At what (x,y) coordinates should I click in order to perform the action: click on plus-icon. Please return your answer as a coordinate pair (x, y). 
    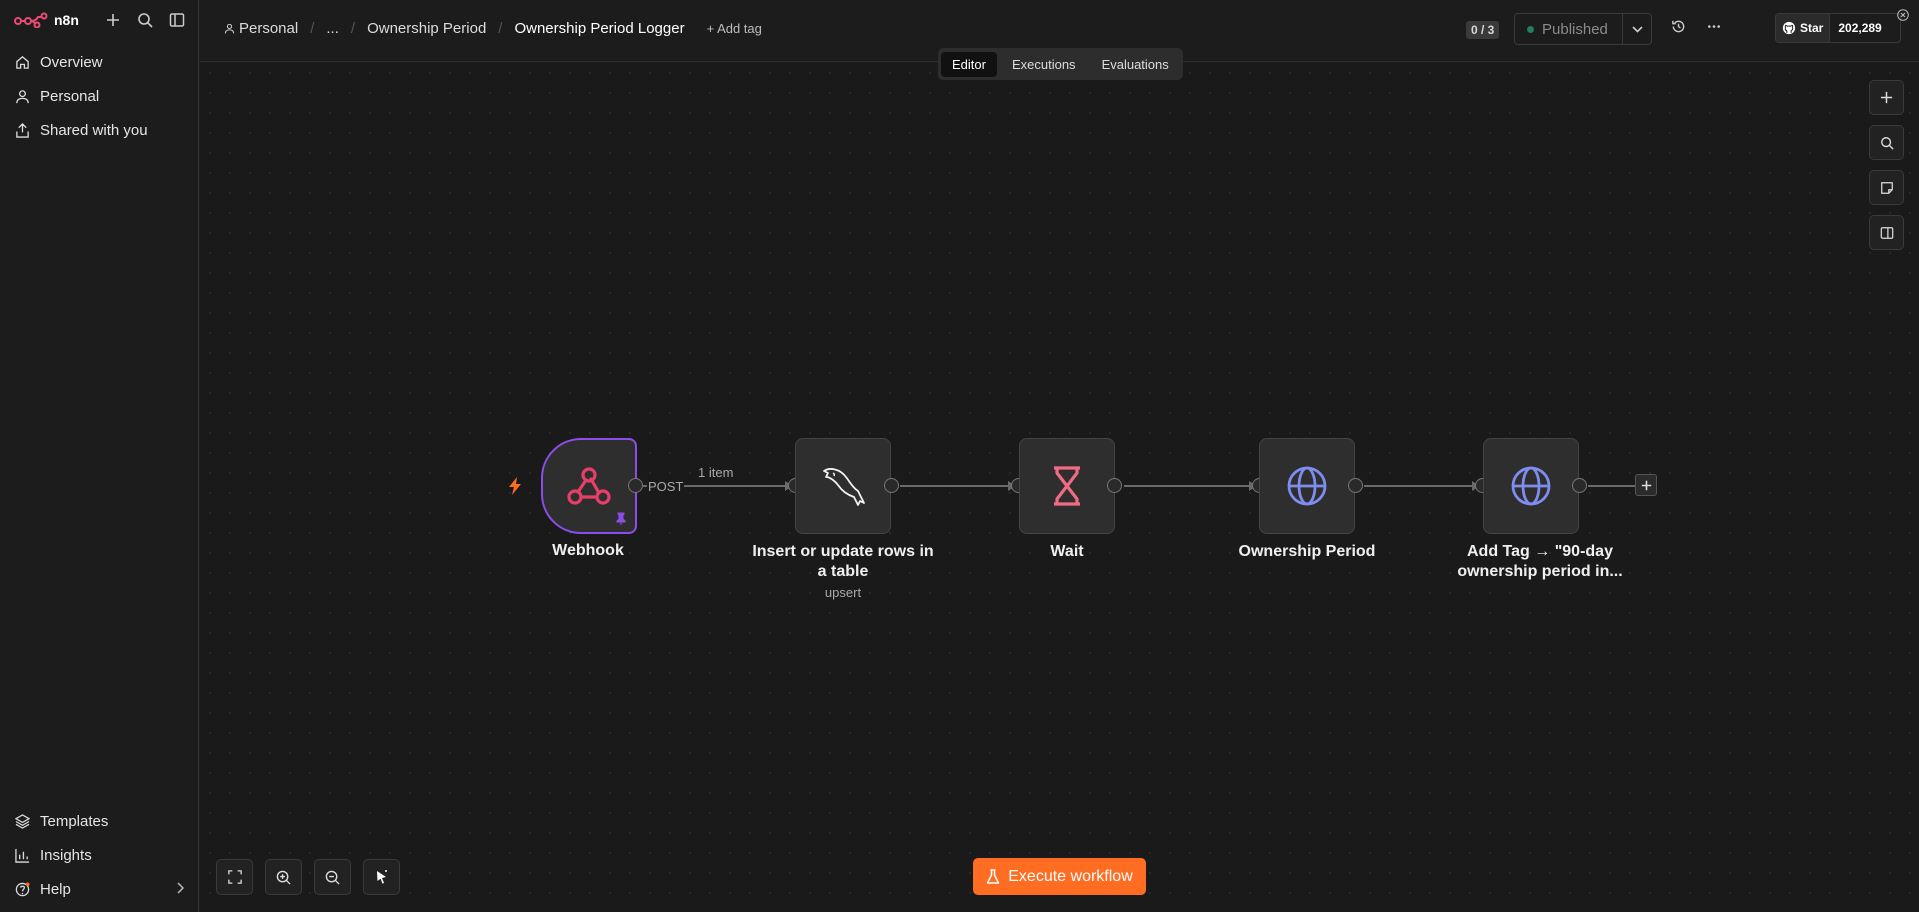
    Looking at the image, I should click on (1646, 485).